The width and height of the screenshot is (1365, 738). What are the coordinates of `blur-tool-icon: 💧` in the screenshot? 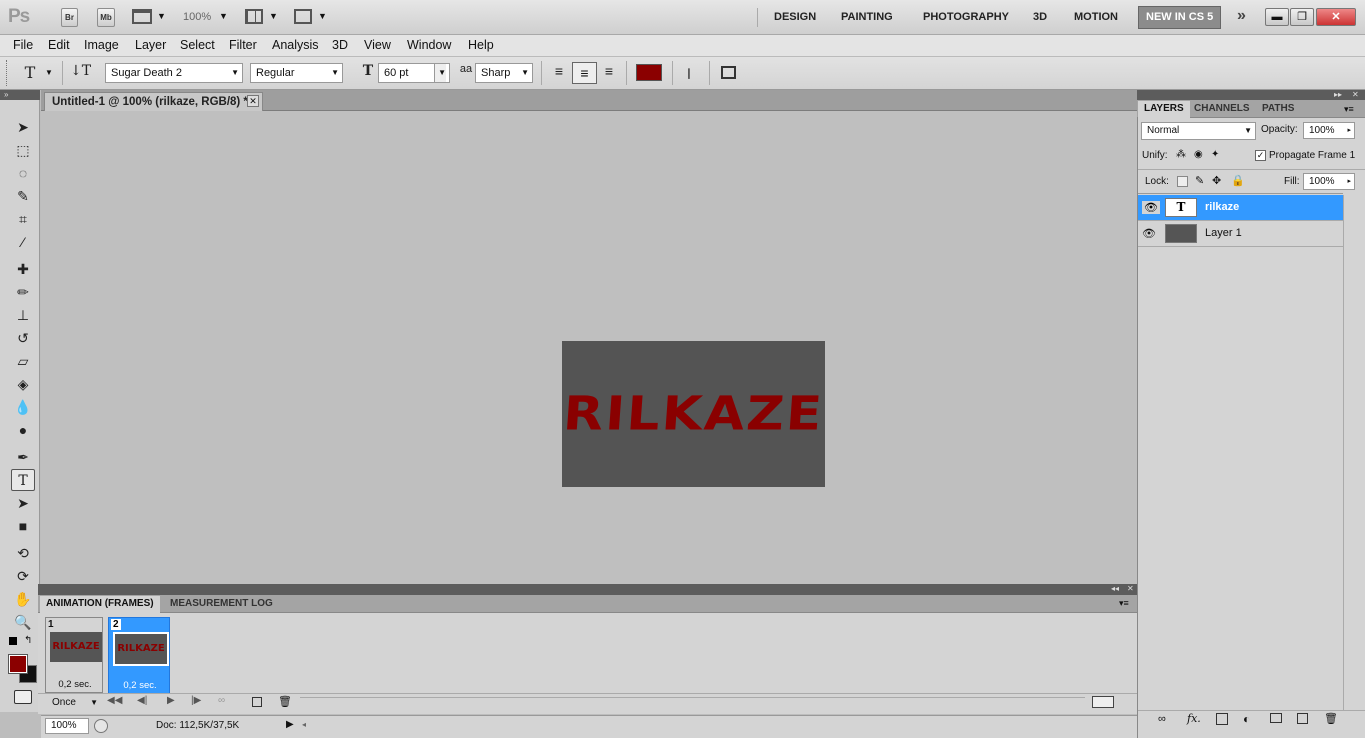 It's located at (23, 407).